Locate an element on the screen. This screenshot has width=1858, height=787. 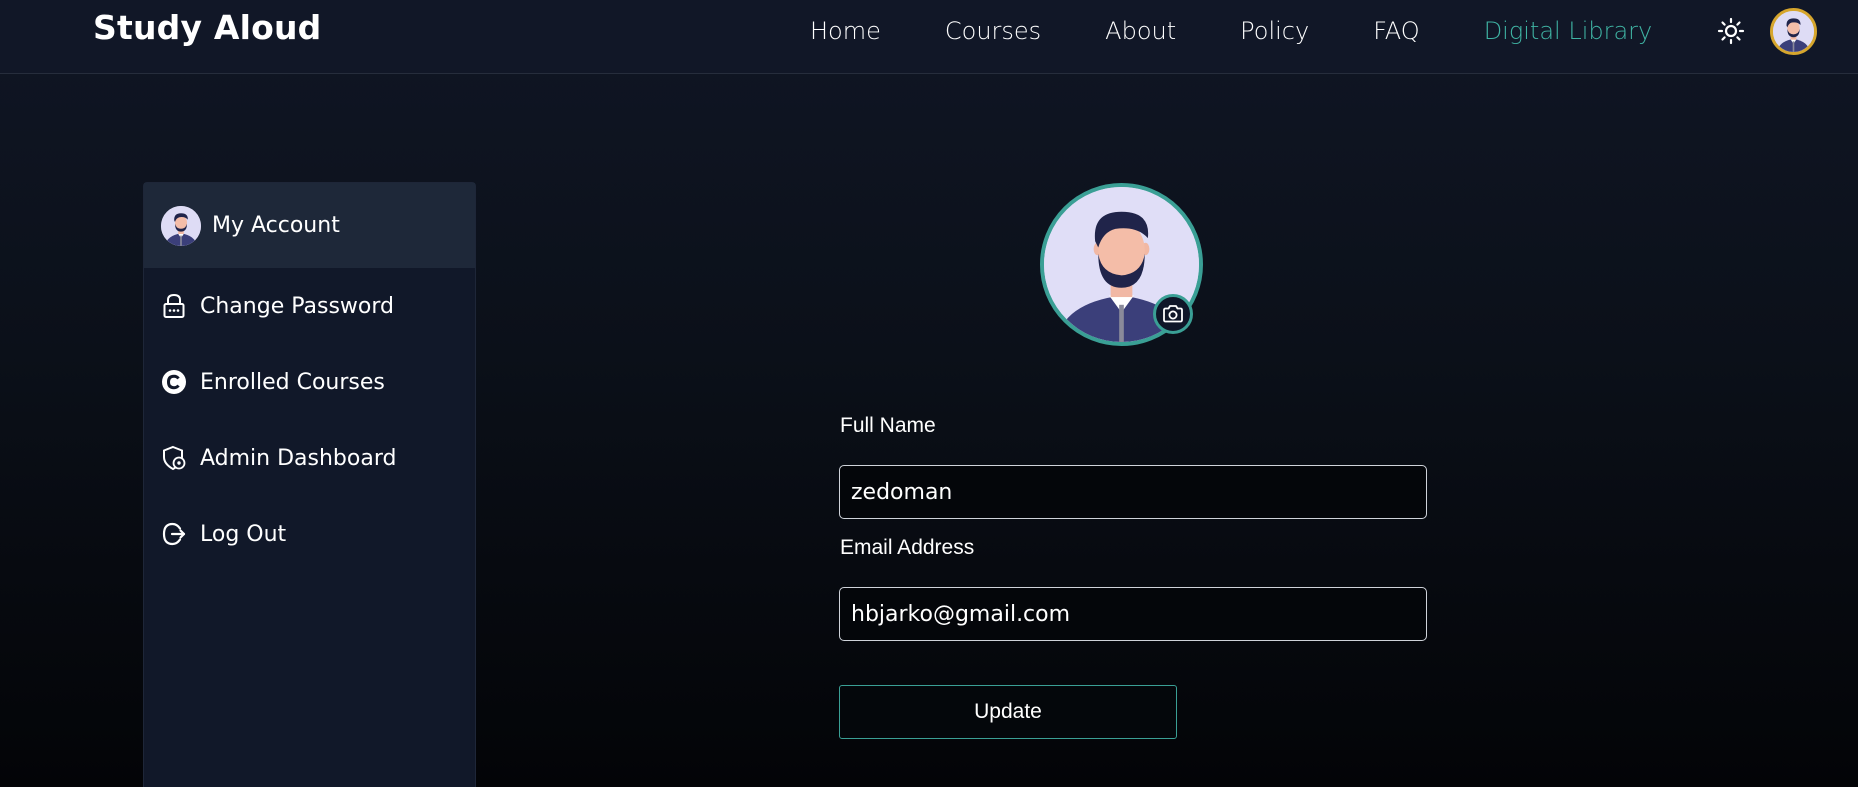
lock-icon is located at coordinates (174, 306).